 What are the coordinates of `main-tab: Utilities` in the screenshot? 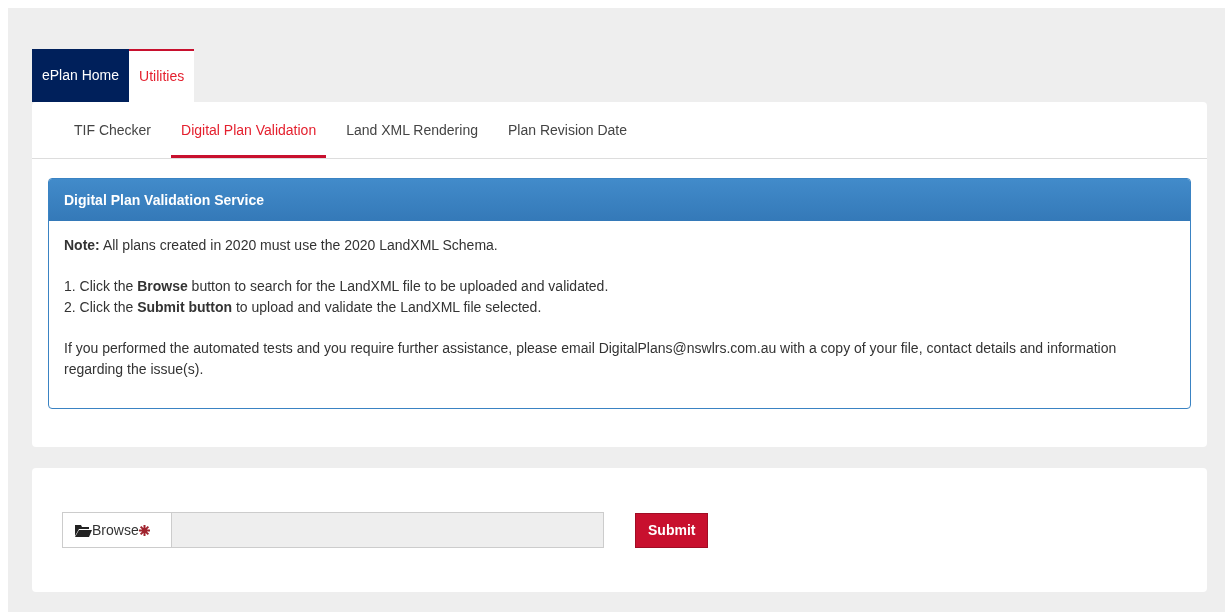 It's located at (162, 75).